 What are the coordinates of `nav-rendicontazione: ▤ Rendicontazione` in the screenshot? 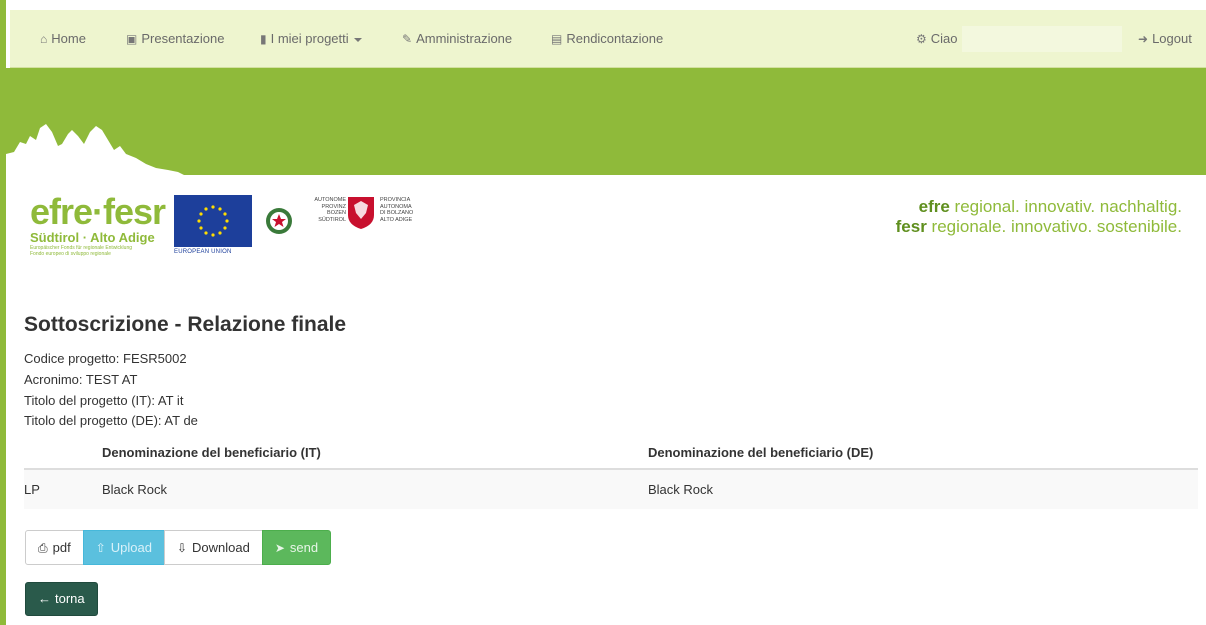 It's located at (607, 39).